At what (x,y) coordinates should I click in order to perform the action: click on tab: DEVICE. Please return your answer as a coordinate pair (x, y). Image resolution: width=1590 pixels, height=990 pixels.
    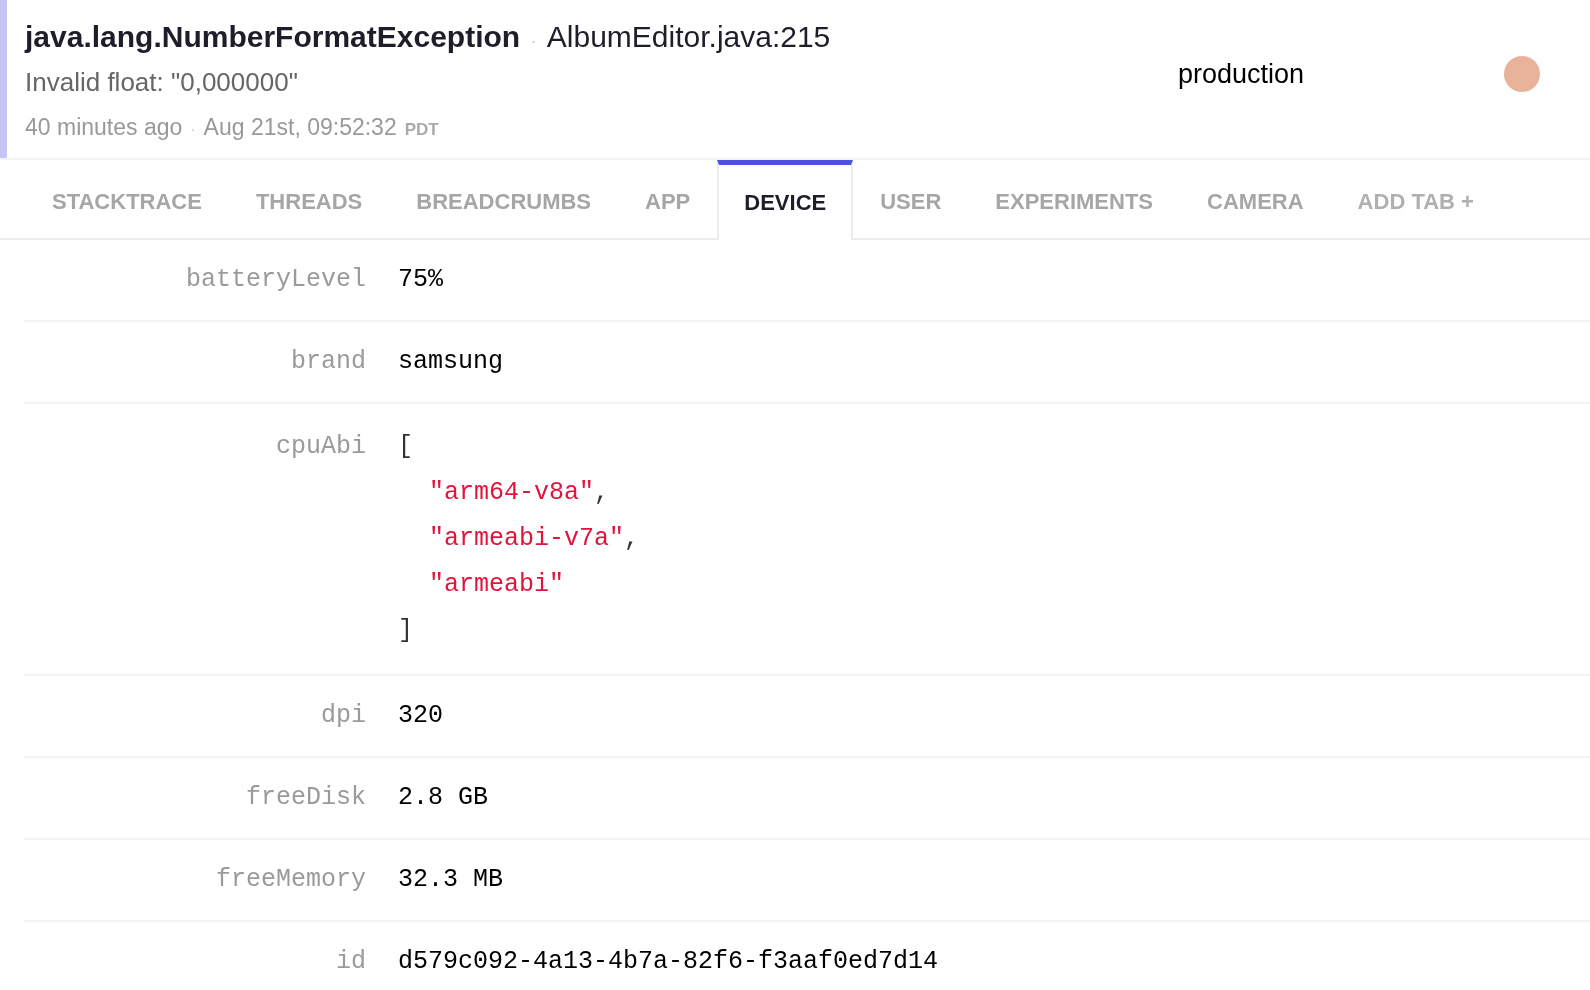
    Looking at the image, I should click on (785, 200).